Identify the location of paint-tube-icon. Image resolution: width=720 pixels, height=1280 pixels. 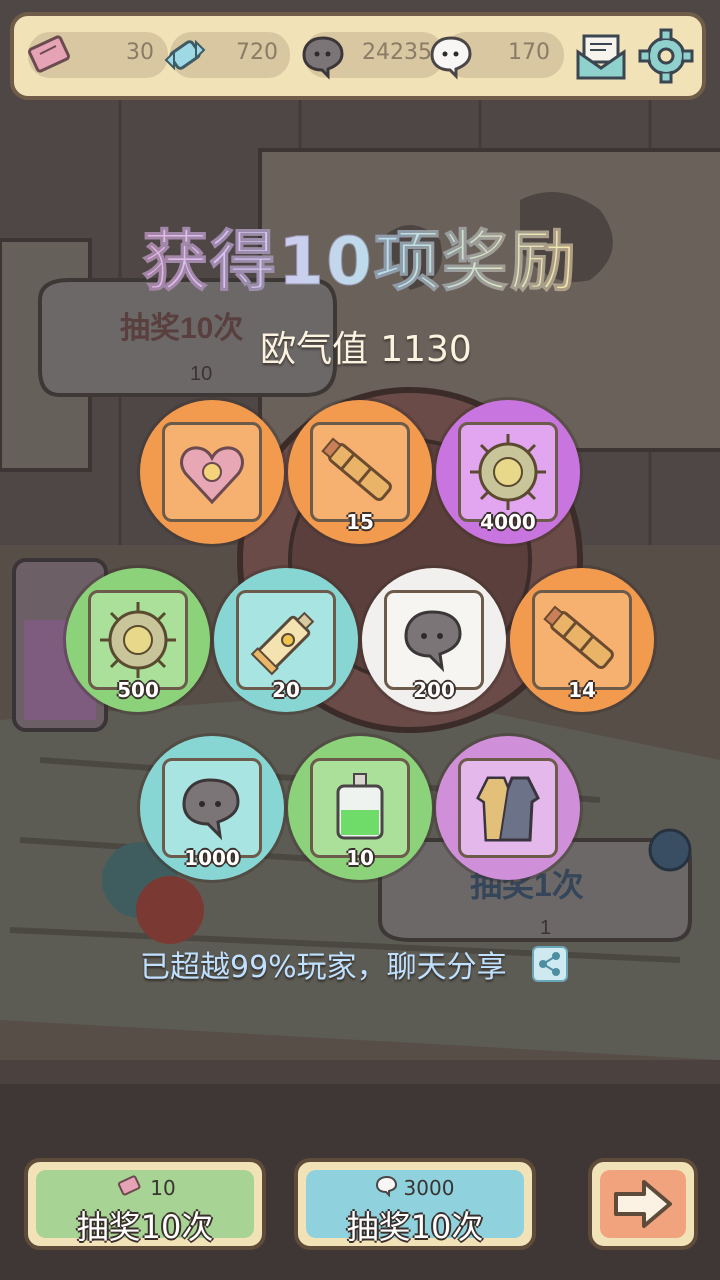
(282, 643).